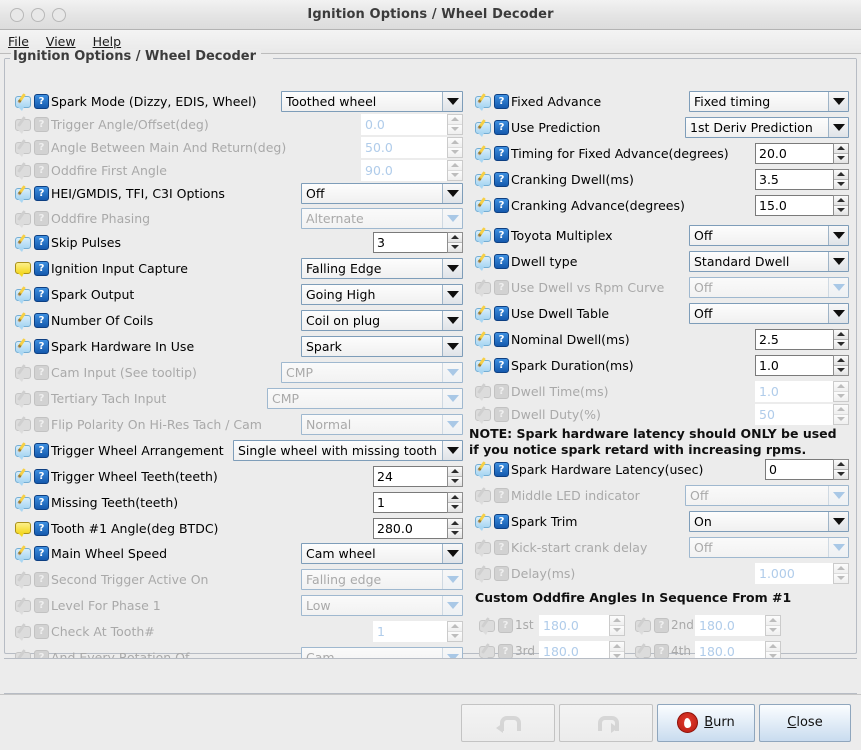 The height and width of the screenshot is (750, 861). Describe the element at coordinates (769, 261) in the screenshot. I see `combo-dwell-type: Standard Dwell` at that location.